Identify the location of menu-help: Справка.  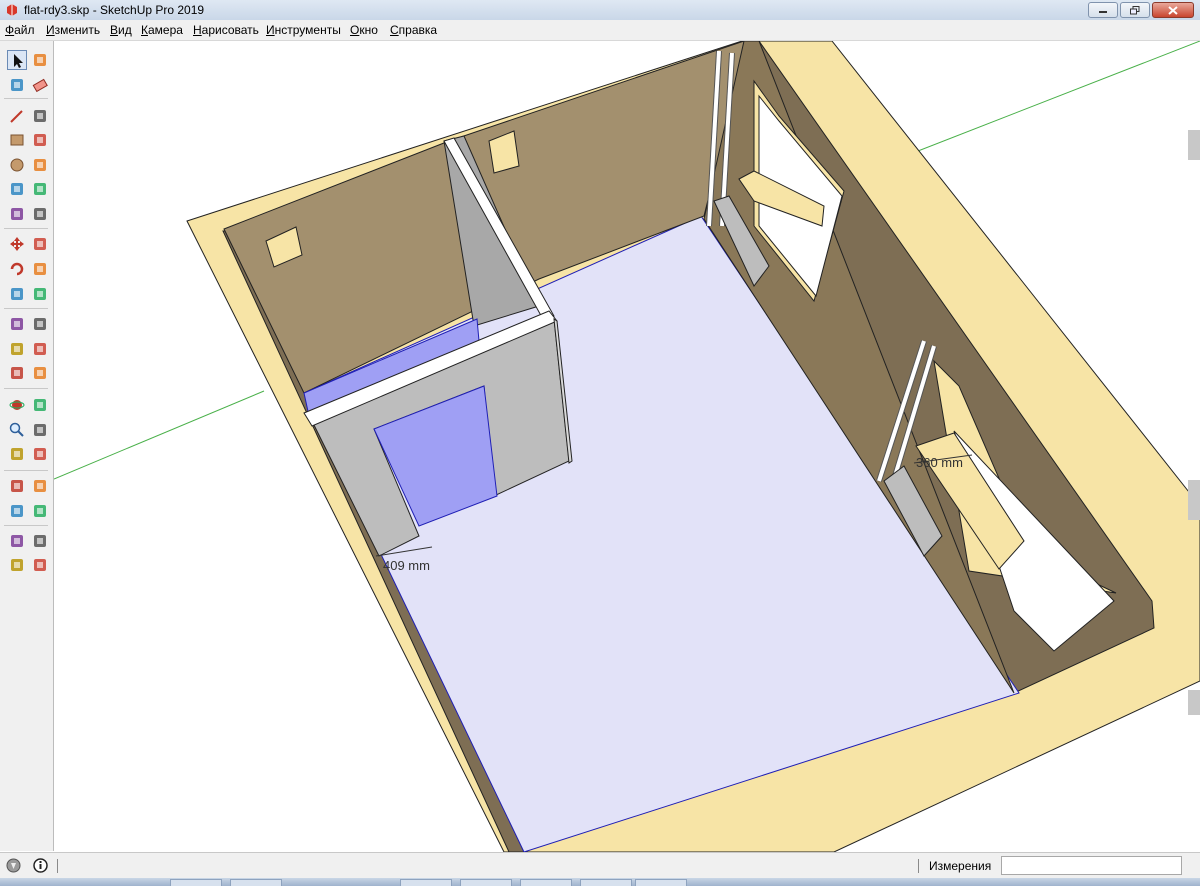
(413, 30).